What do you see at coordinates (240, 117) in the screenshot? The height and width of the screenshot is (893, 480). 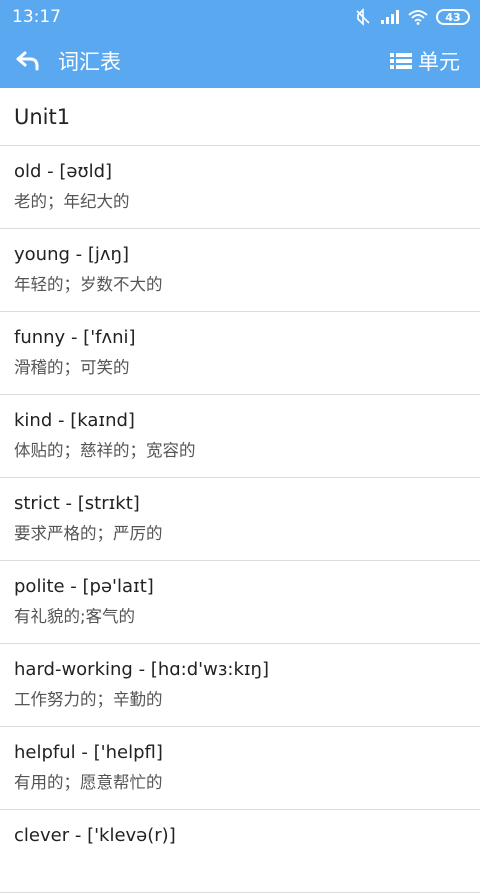 I see `unit-header: Unit1` at bounding box center [240, 117].